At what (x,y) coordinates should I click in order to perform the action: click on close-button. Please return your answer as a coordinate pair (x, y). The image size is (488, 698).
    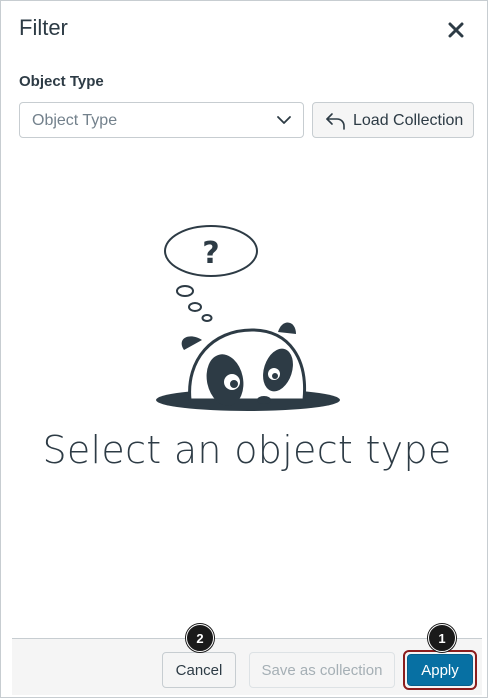
    Looking at the image, I should click on (456, 30).